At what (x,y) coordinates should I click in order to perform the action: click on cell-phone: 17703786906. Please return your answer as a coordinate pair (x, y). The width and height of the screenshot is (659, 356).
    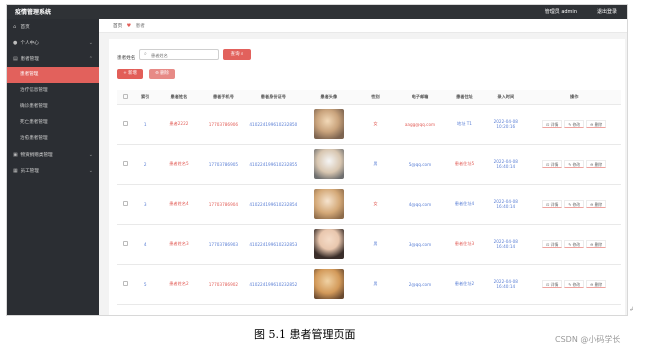
    Looking at the image, I should click on (223, 124).